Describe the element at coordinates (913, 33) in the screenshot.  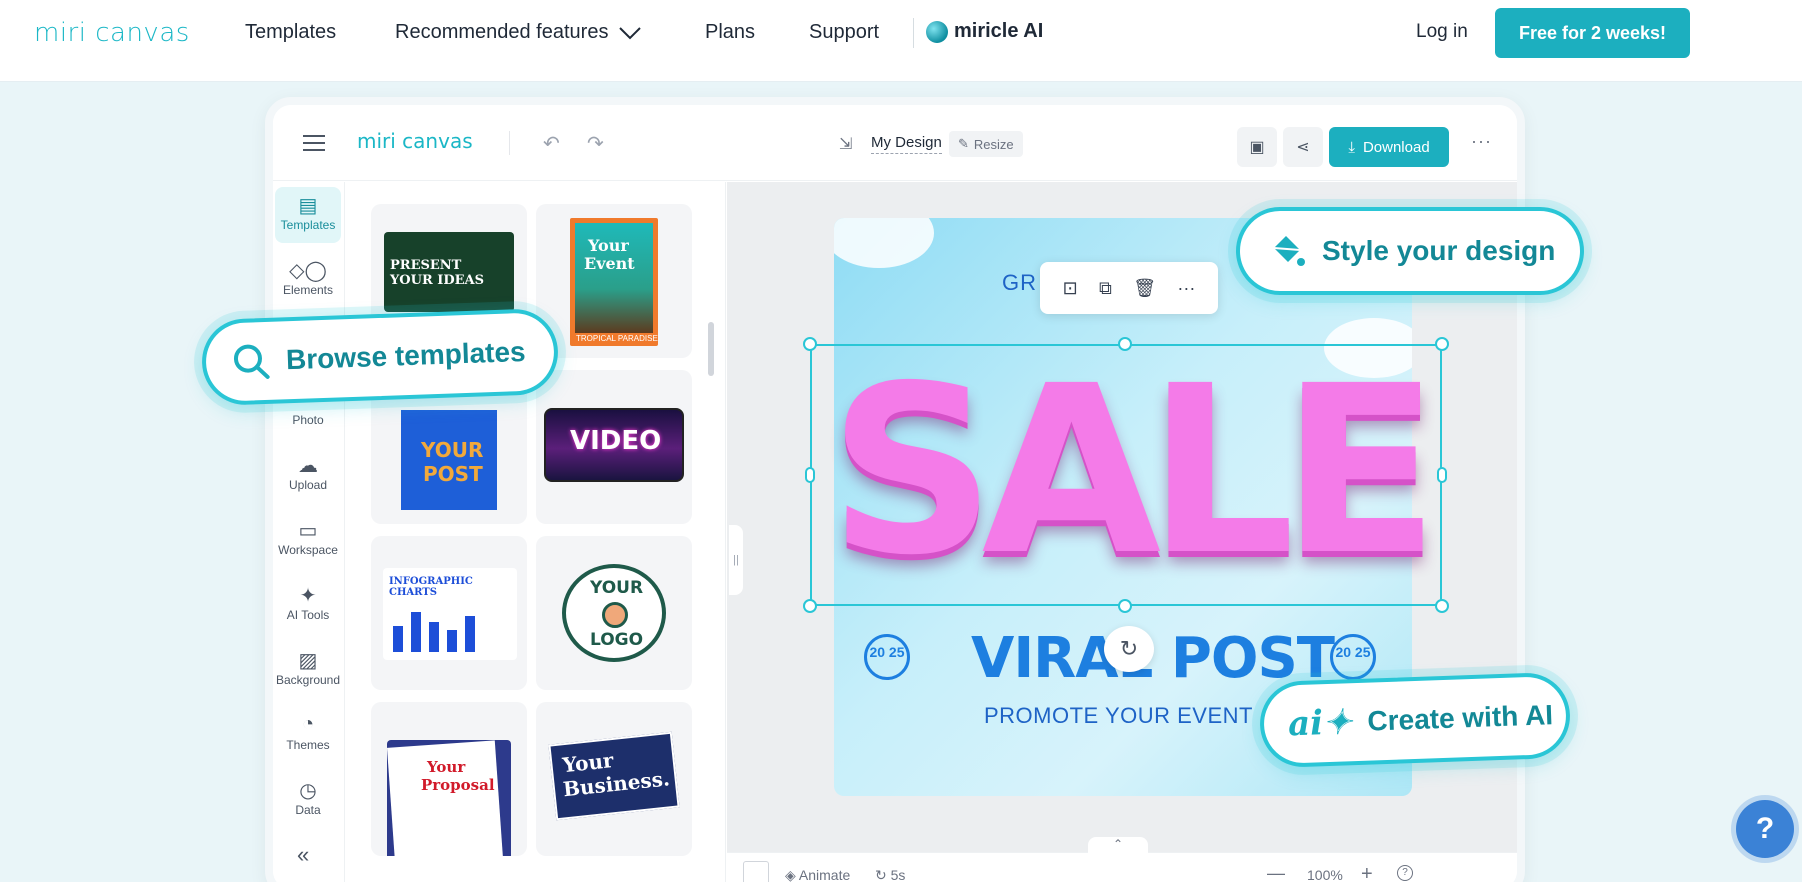
I see `nav-divider` at that location.